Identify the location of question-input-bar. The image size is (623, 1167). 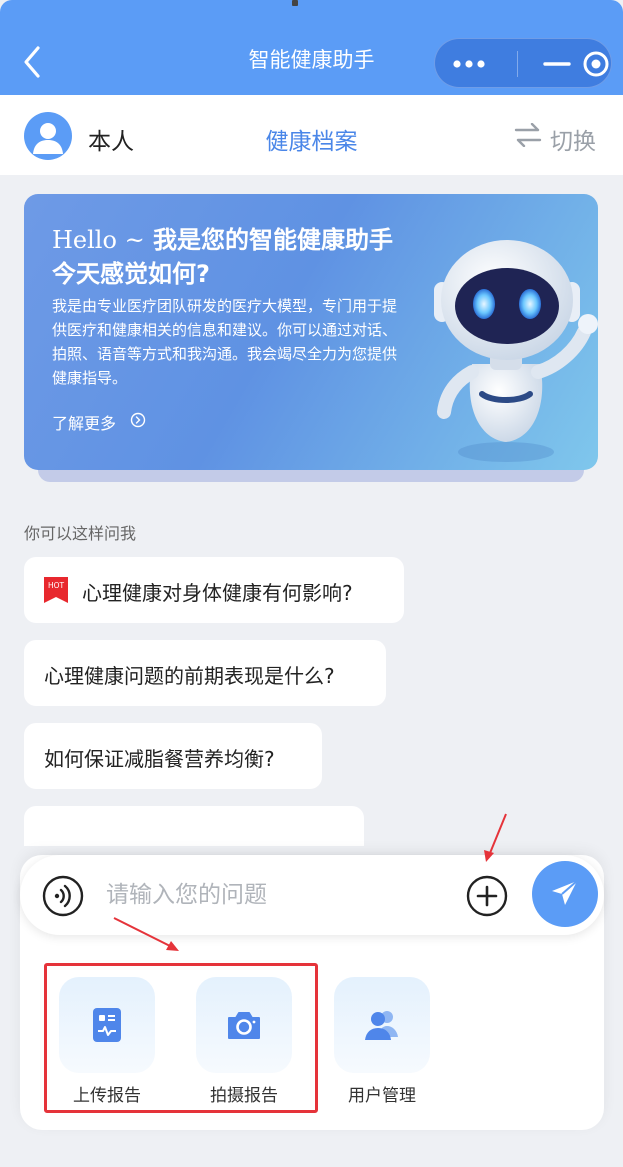
(312, 895).